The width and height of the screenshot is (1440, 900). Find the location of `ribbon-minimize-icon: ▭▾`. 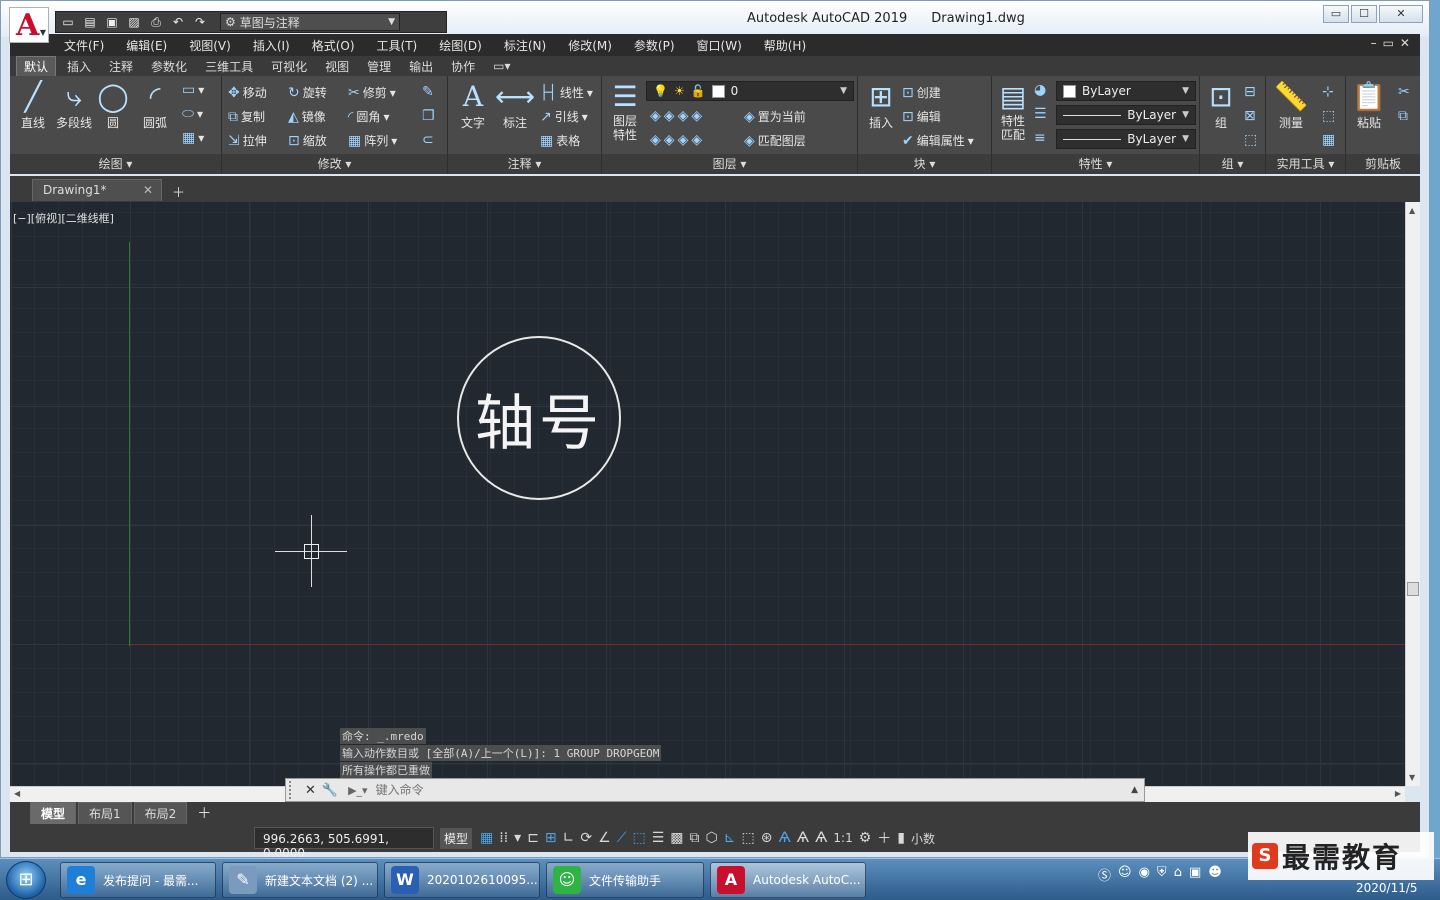

ribbon-minimize-icon: ▭▾ is located at coordinates (501, 66).